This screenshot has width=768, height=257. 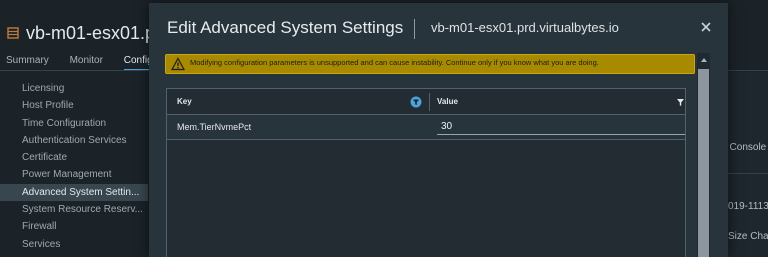 What do you see at coordinates (446, 126) in the screenshot?
I see `setting-value: 30` at bounding box center [446, 126].